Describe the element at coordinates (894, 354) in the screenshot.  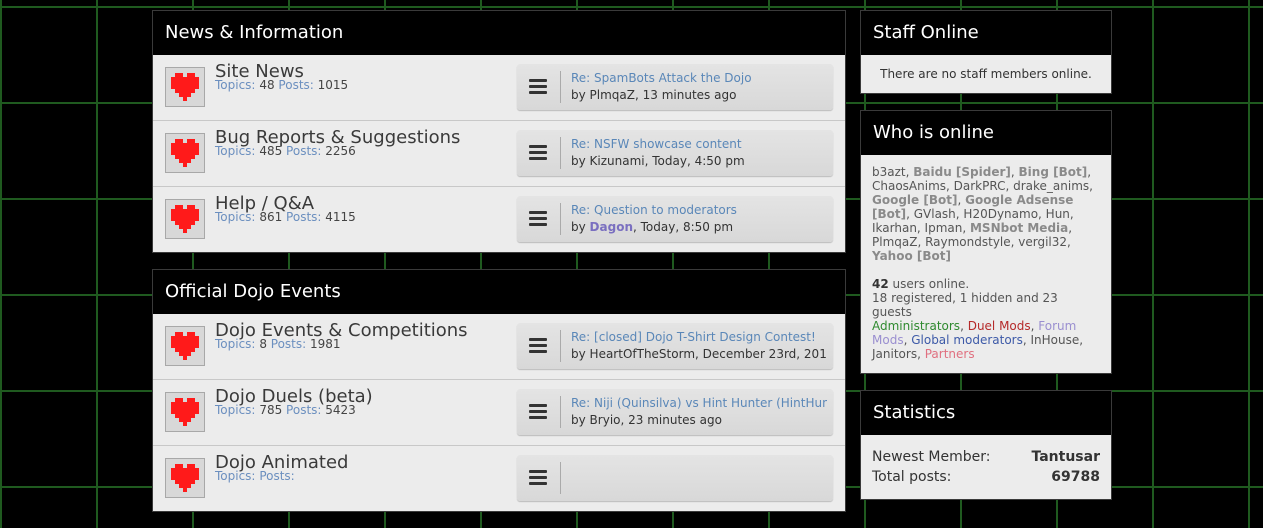
I see `group-legend-item: Janitors` at that location.